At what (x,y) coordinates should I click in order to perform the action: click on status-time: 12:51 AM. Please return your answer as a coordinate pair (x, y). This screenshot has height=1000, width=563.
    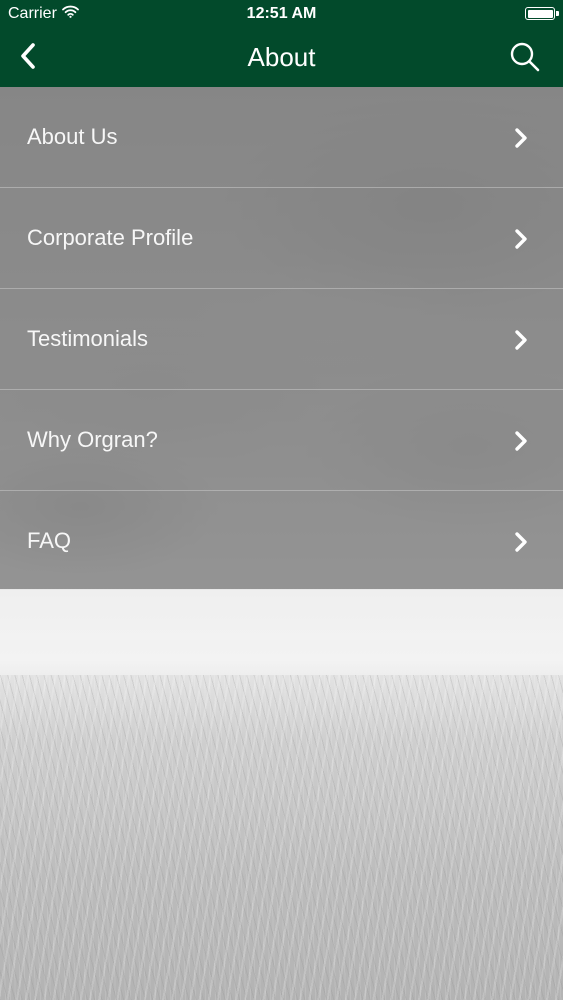
    Looking at the image, I should click on (281, 13).